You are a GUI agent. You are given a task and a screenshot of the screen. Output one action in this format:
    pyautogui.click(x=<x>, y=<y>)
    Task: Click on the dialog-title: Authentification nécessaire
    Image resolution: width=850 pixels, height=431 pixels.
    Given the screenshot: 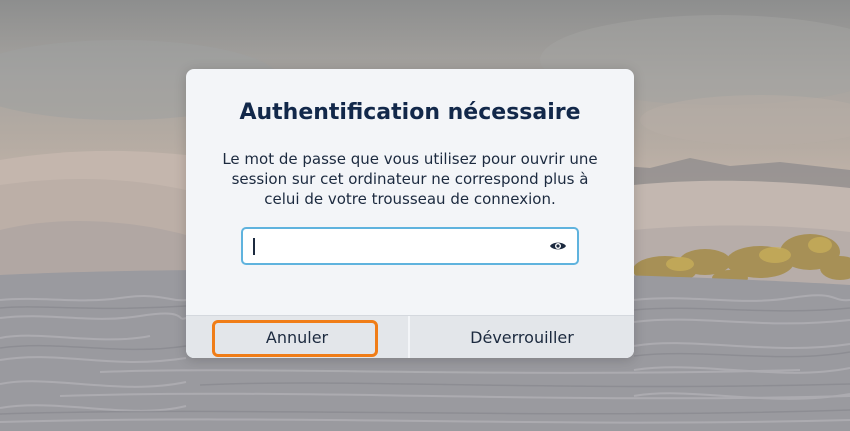 What is the action you would take?
    pyautogui.click(x=410, y=112)
    